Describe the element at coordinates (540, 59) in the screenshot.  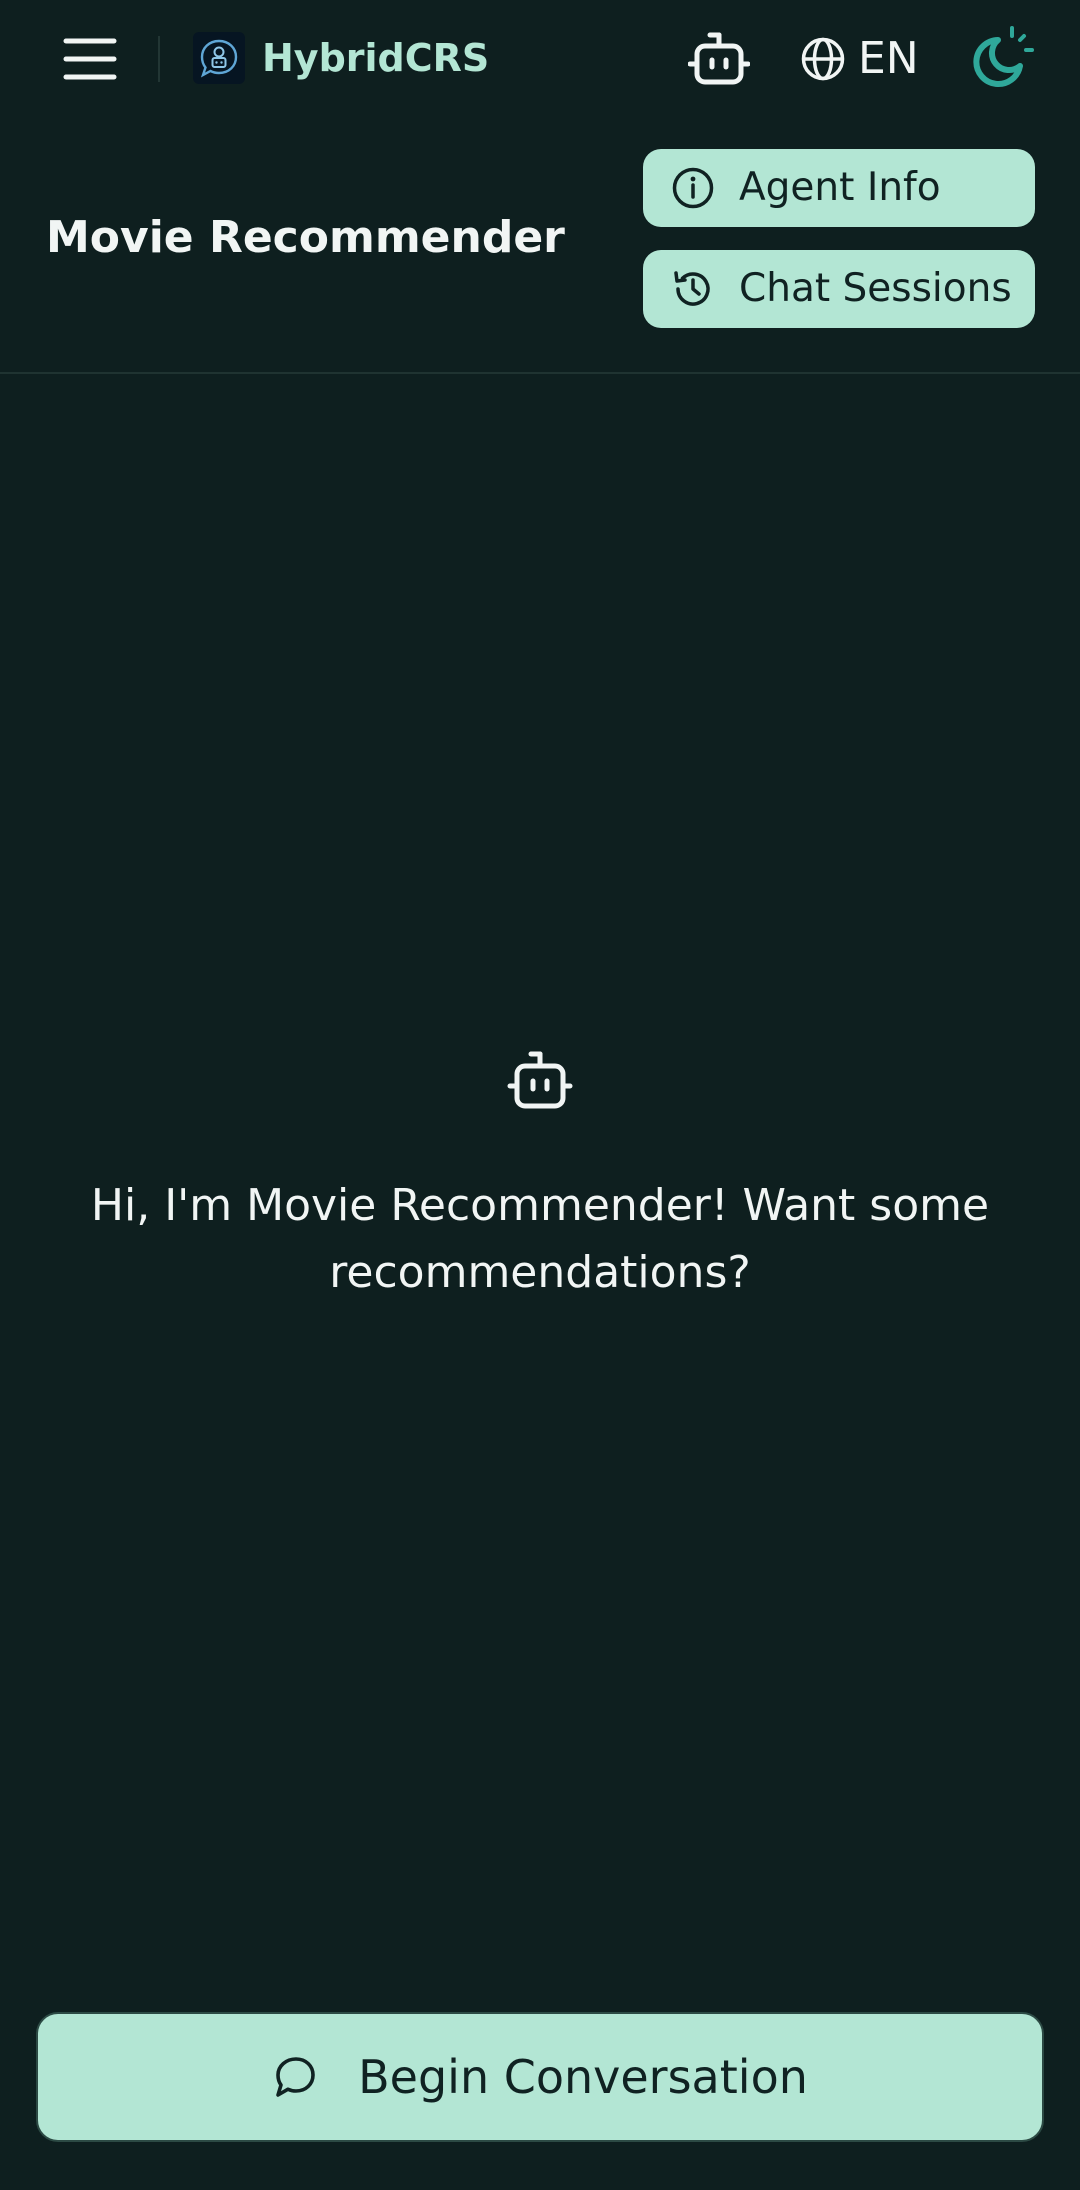
I see `top-navigation-bar: HybridCRS EN` at that location.